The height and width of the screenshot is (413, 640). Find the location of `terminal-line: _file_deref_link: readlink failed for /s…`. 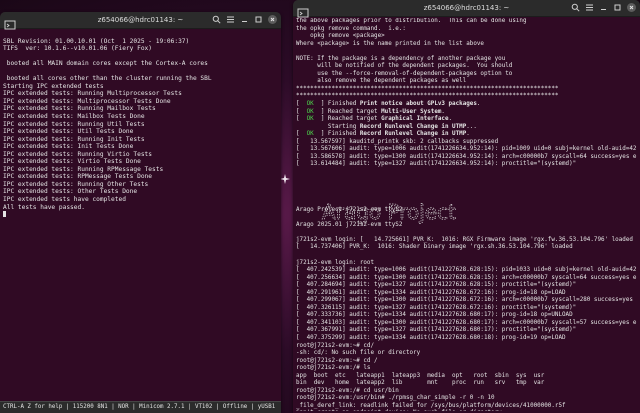

terminal-line: _file_deref_link: readlink failed for /s… is located at coordinates (431, 405).